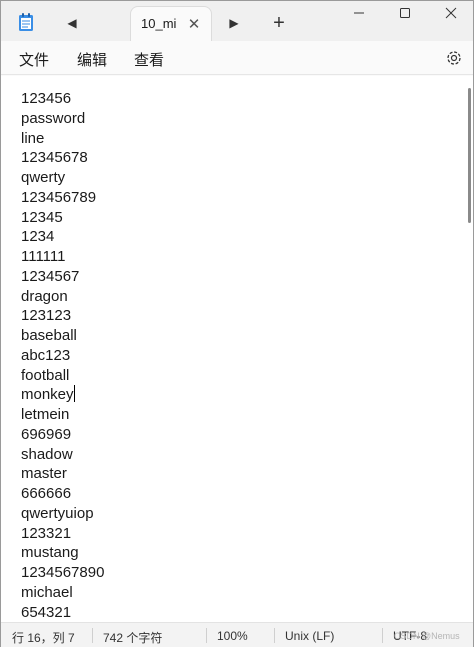  Describe the element at coordinates (451, 13) in the screenshot. I see `close-window-icon` at that location.